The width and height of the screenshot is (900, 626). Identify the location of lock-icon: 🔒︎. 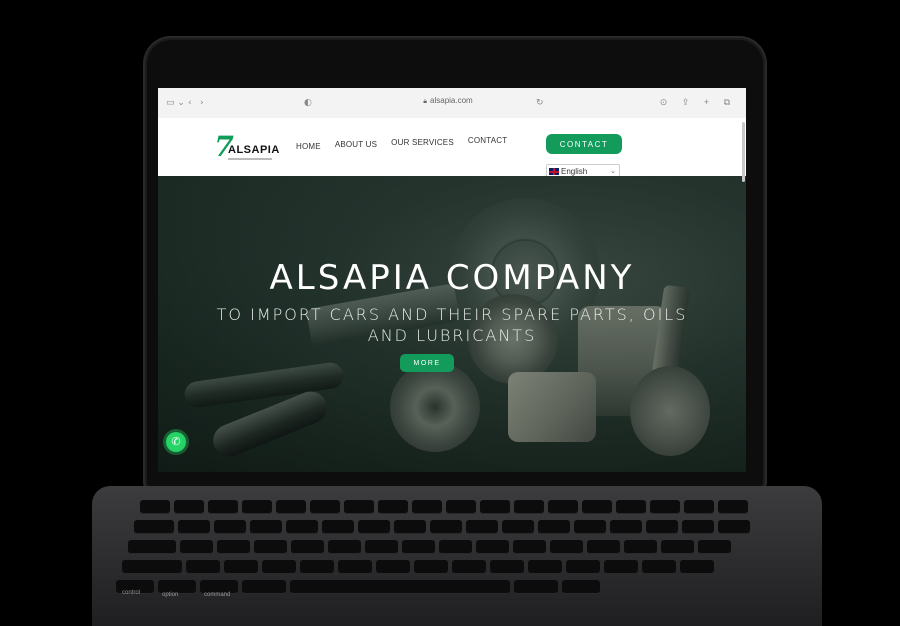
(425, 101).